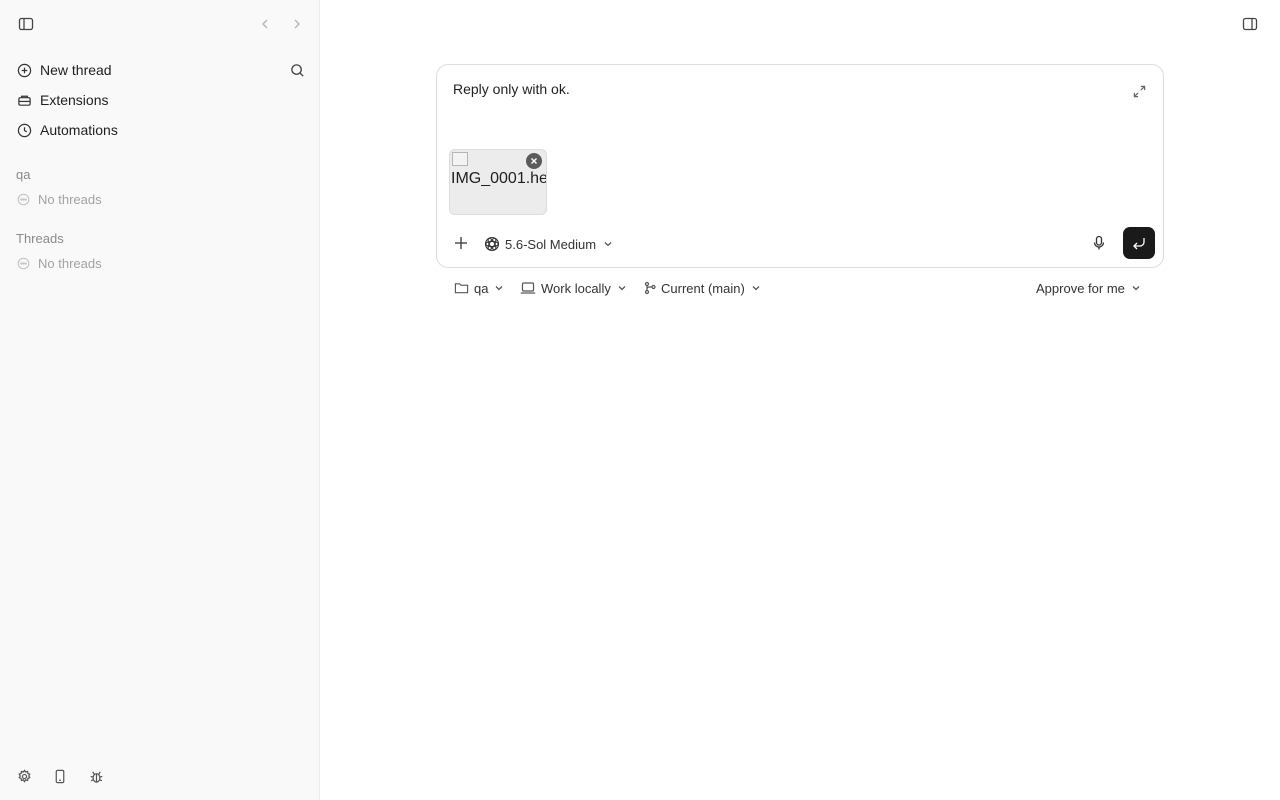 The image size is (1280, 800). What do you see at coordinates (24, 130) in the screenshot?
I see `clock-icon` at bounding box center [24, 130].